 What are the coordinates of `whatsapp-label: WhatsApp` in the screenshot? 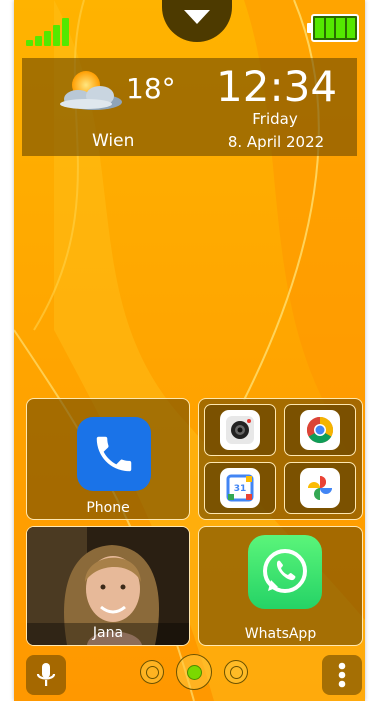 It's located at (280, 634).